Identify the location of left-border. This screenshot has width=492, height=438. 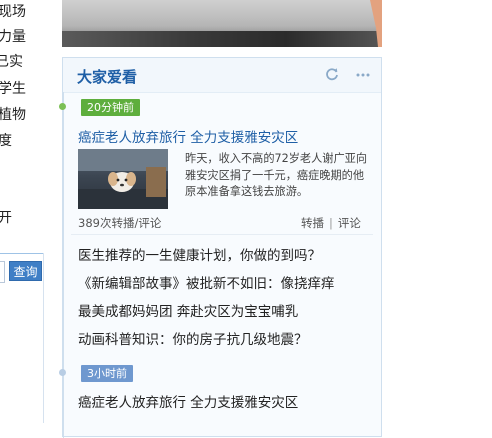
(43, 338).